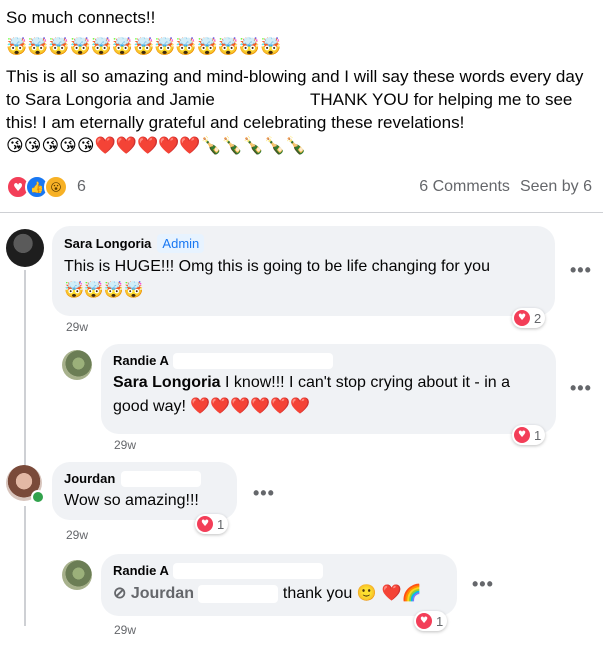 Image resolution: width=603 pixels, height=650 pixels. What do you see at coordinates (104, 289) in the screenshot?
I see `comment-emojis: 🤯🤯🤯🤯` at bounding box center [104, 289].